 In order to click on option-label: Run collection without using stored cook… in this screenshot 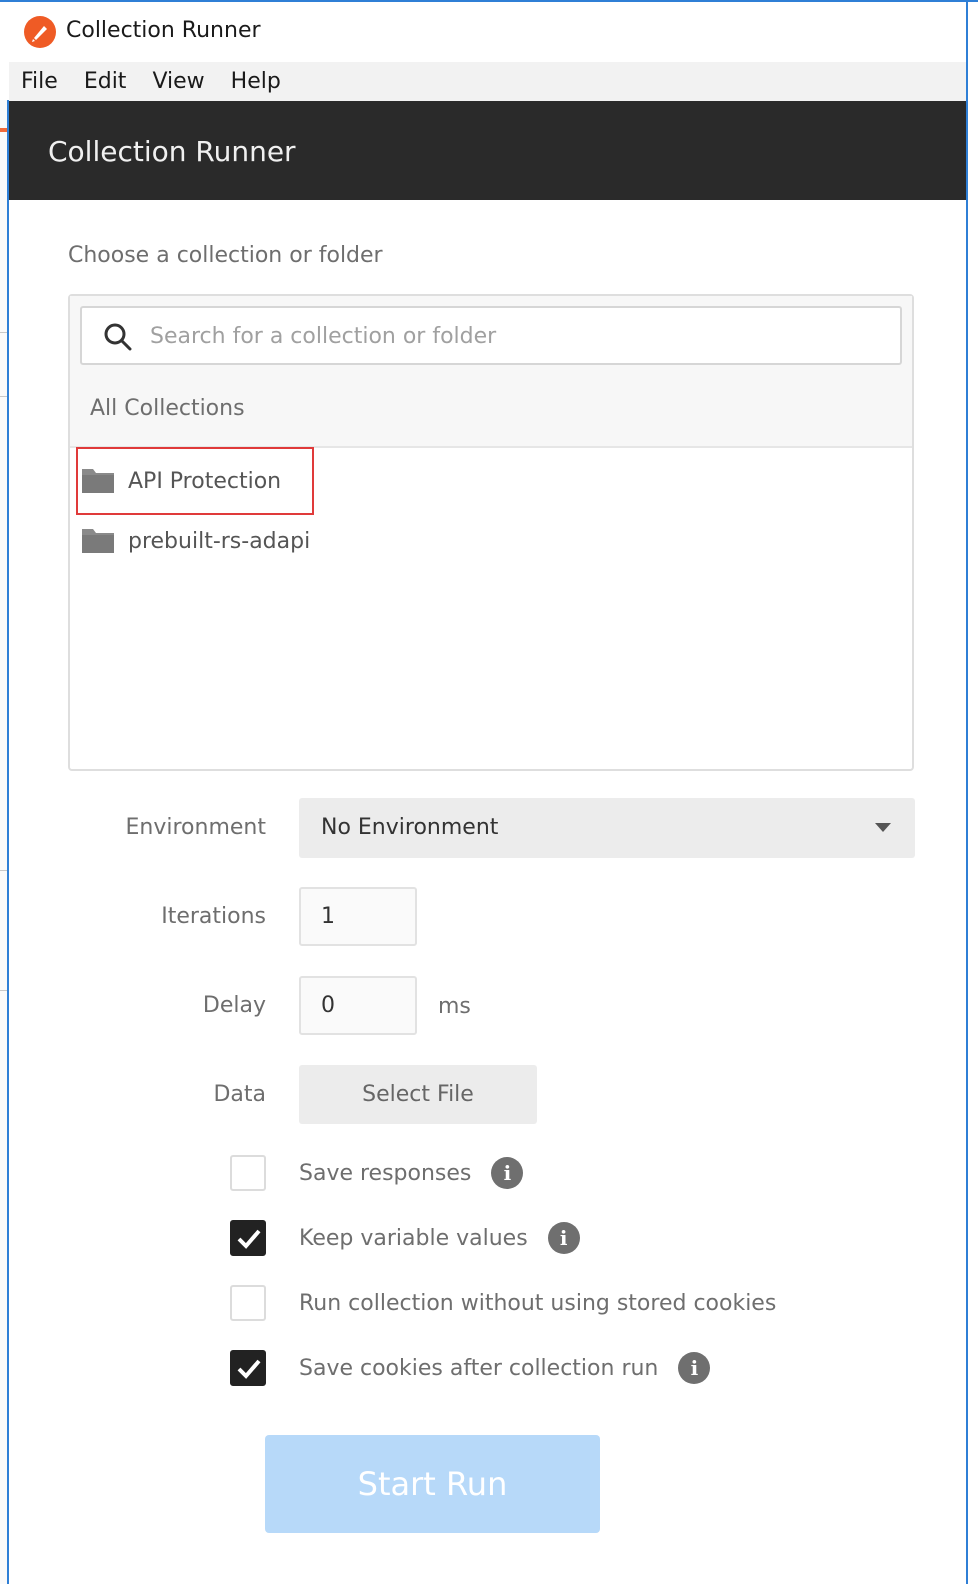, I will do `click(538, 1303)`.